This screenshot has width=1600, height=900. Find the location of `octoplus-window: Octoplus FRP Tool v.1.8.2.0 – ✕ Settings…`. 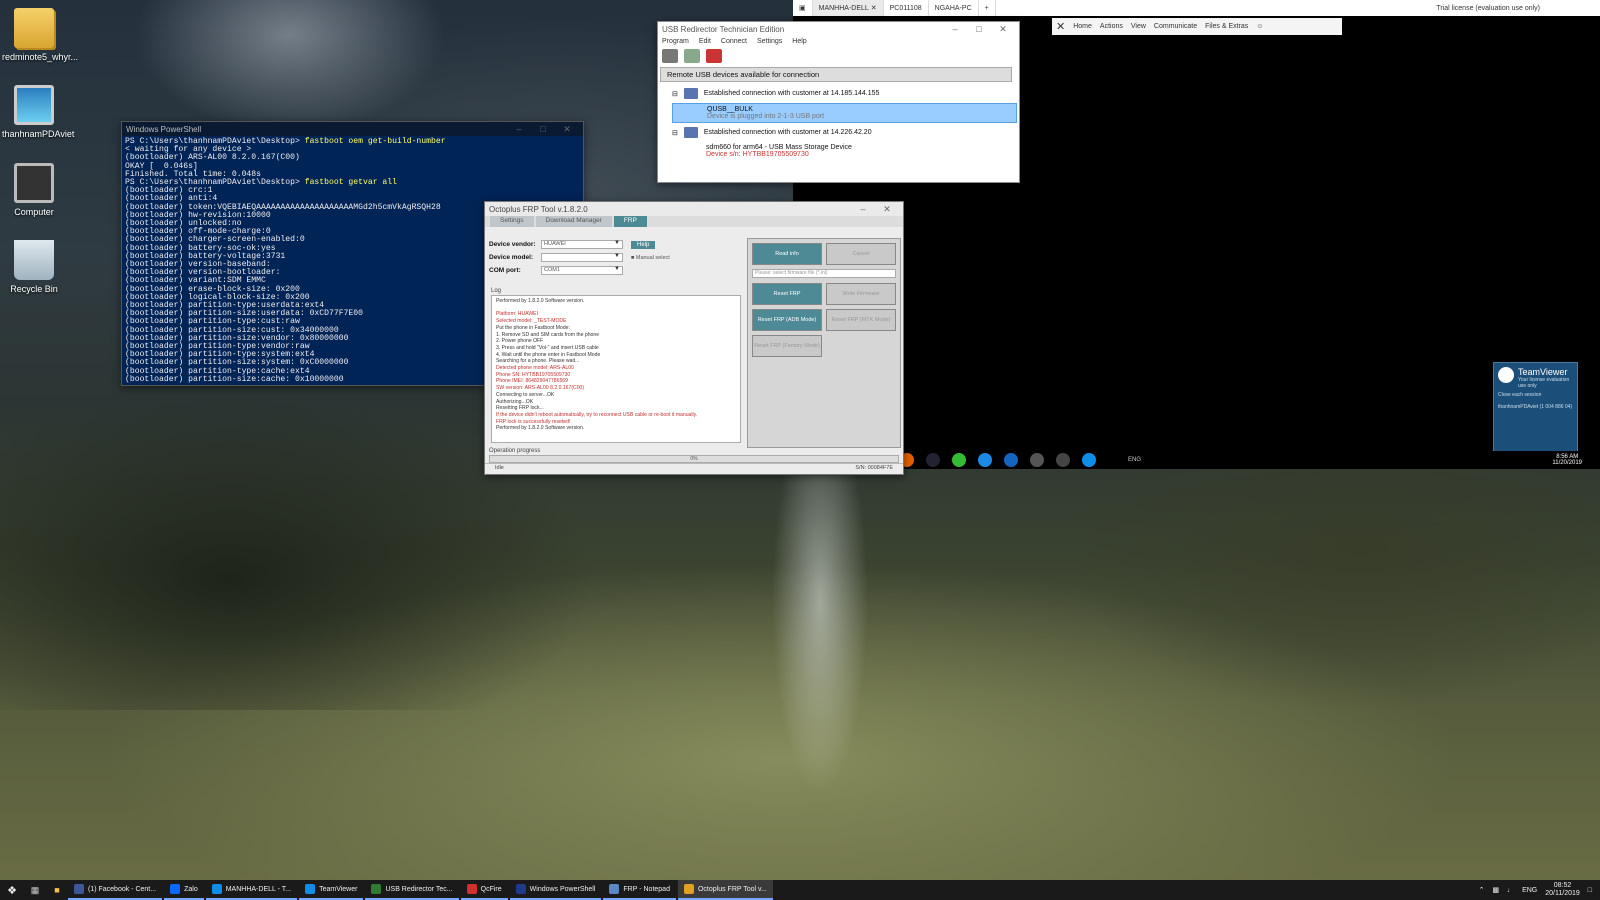

octoplus-window: Octoplus FRP Tool v.1.8.2.0 – ✕ Settings… is located at coordinates (694, 338).